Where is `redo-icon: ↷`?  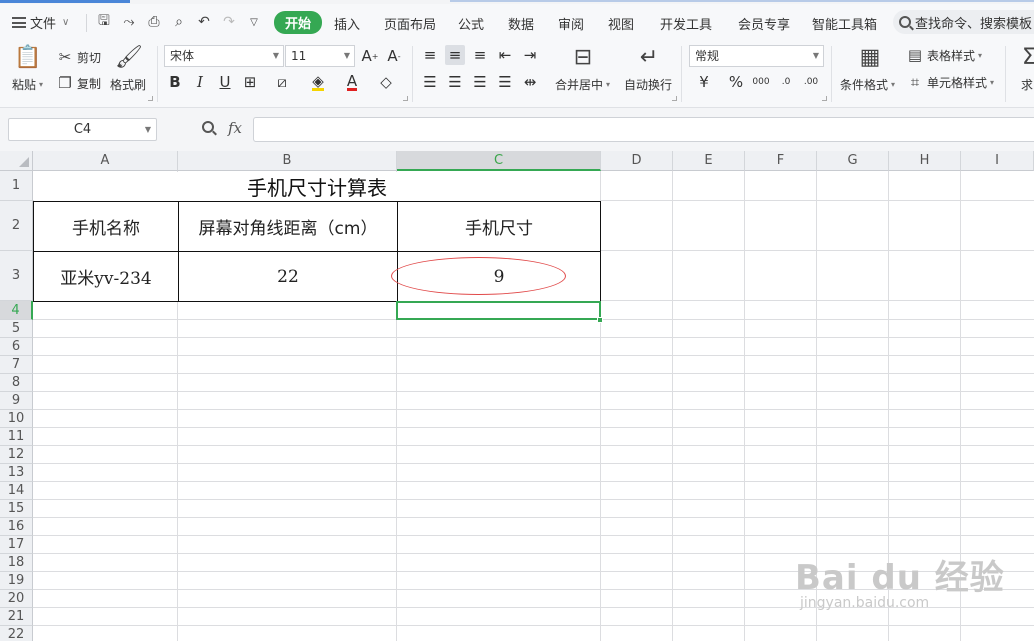 redo-icon: ↷ is located at coordinates (229, 22).